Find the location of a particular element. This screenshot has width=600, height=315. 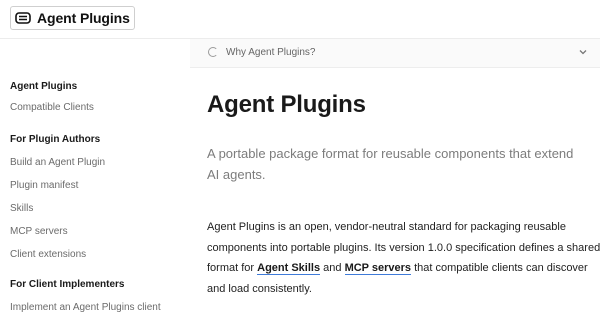

sidebar-section-client-implementers: For Client Implementers is located at coordinates (67, 284).